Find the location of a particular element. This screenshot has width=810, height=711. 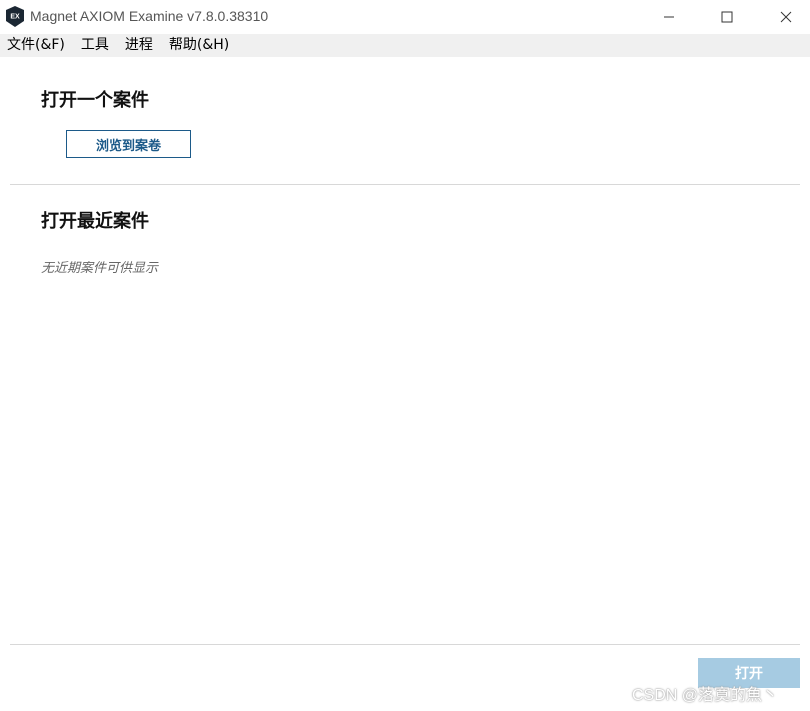

minimize-button is located at coordinates (669, 17).